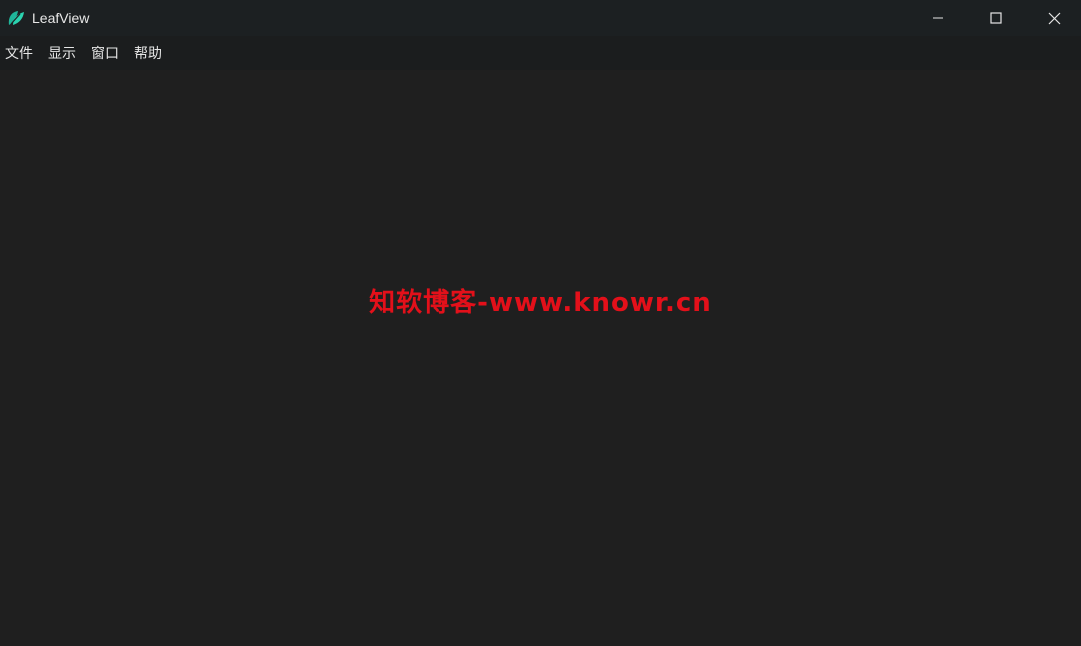 The width and height of the screenshot is (1081, 646). I want to click on close-button, so click(1053, 18).